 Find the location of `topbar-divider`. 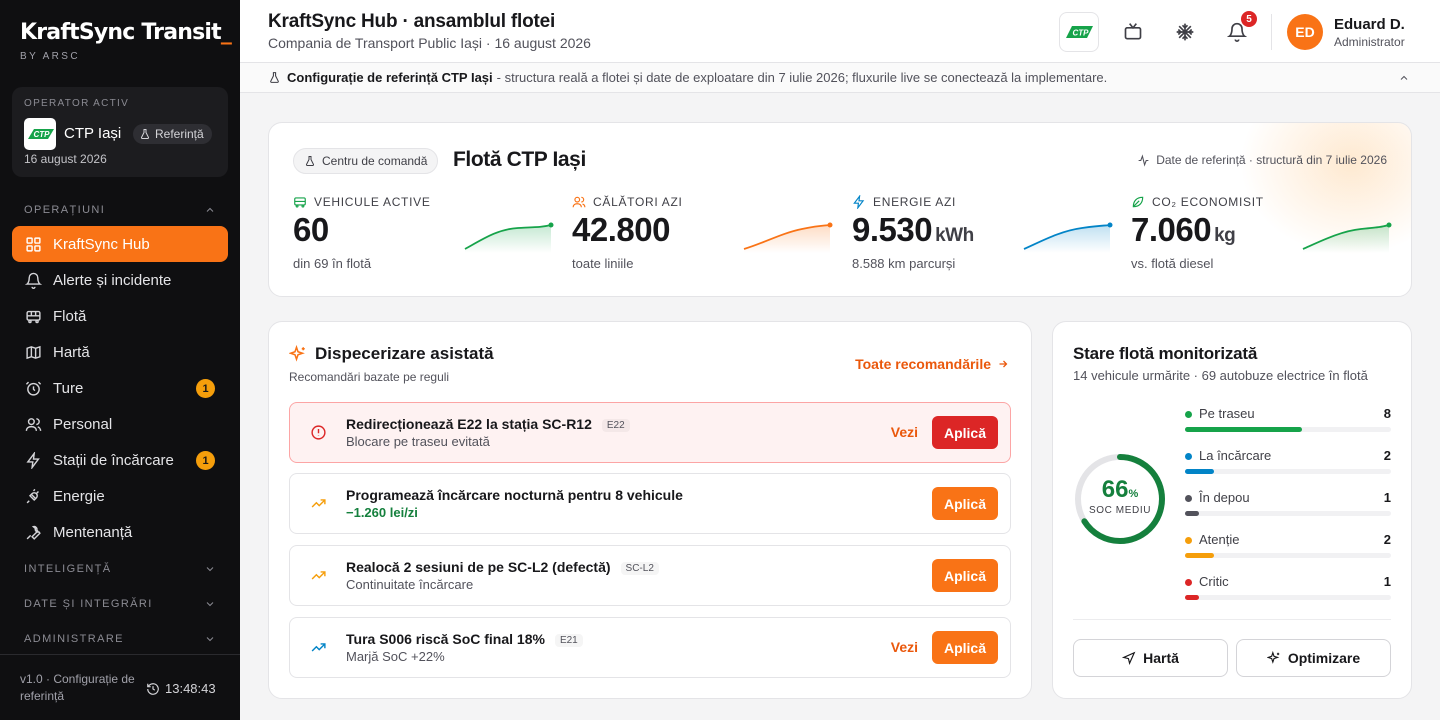

topbar-divider is located at coordinates (1271, 32).